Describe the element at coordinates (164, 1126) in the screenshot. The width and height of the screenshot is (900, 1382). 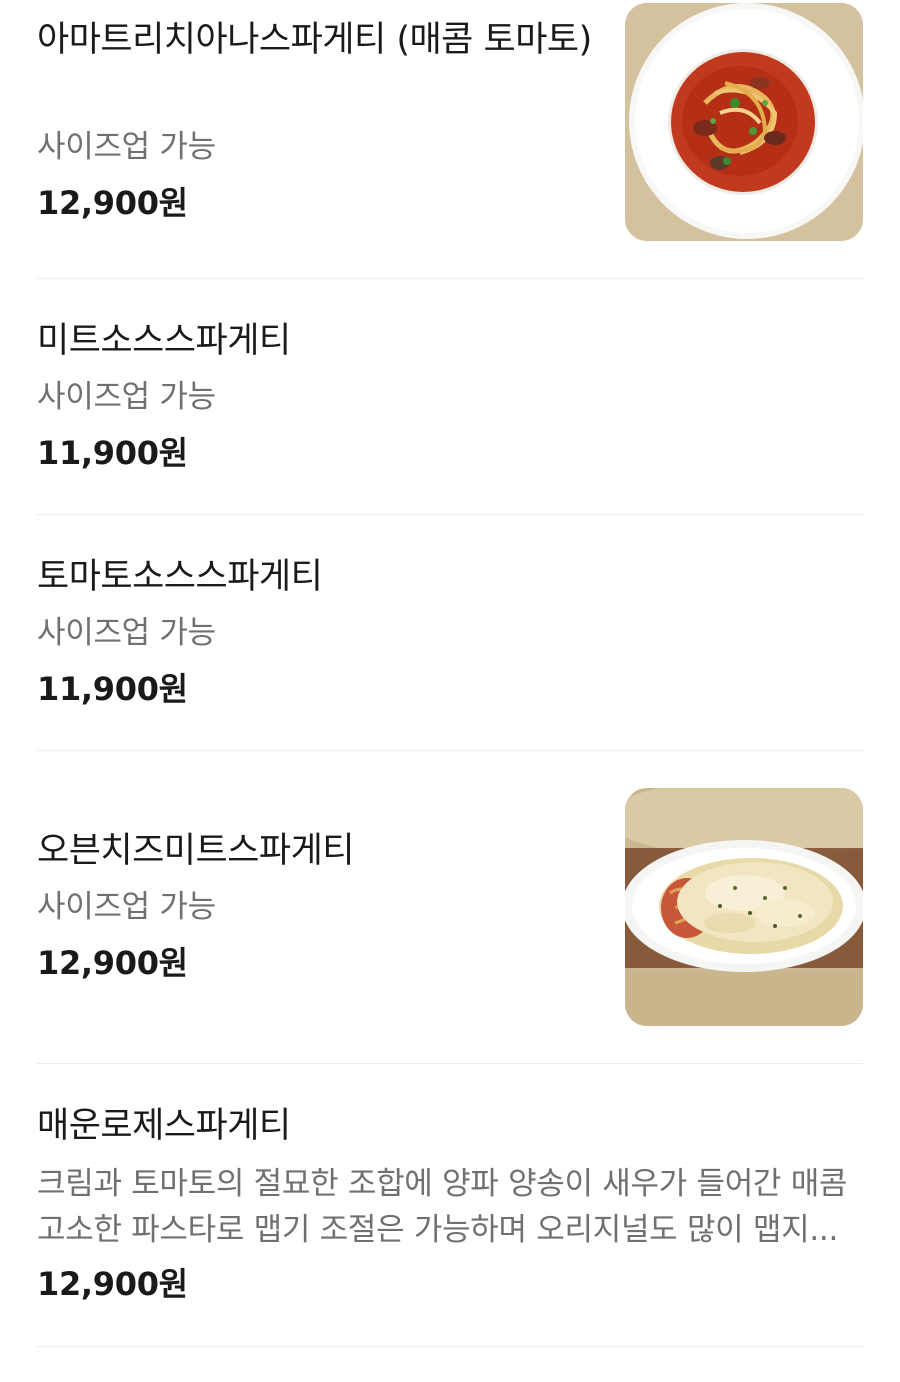
I see `menu-item-name: 매운로제스파게티` at that location.